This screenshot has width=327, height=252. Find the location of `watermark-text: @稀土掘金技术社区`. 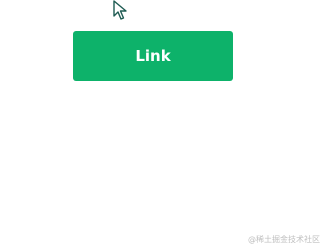

watermark-text: @稀土掘金技术社区 is located at coordinates (284, 239).